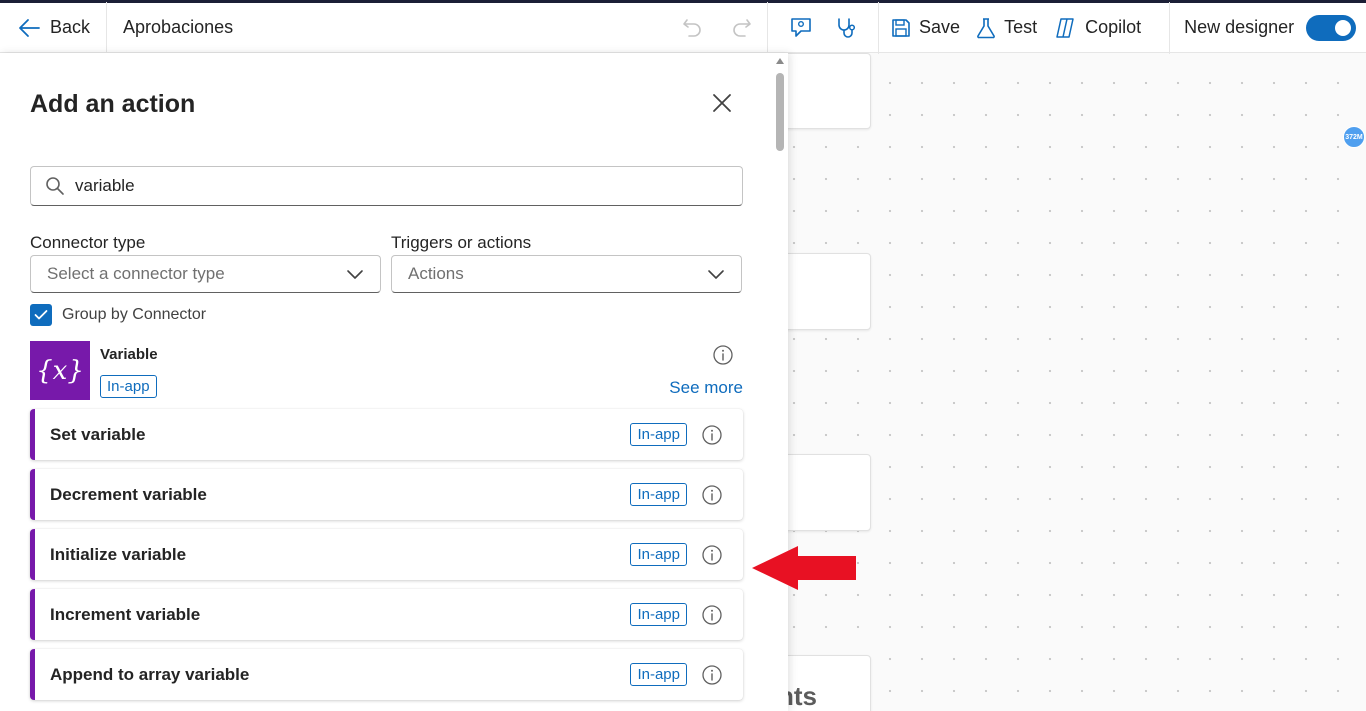 The height and width of the screenshot is (711, 1366). What do you see at coordinates (128, 386) in the screenshot?
I see `connector-badge: In-app` at bounding box center [128, 386].